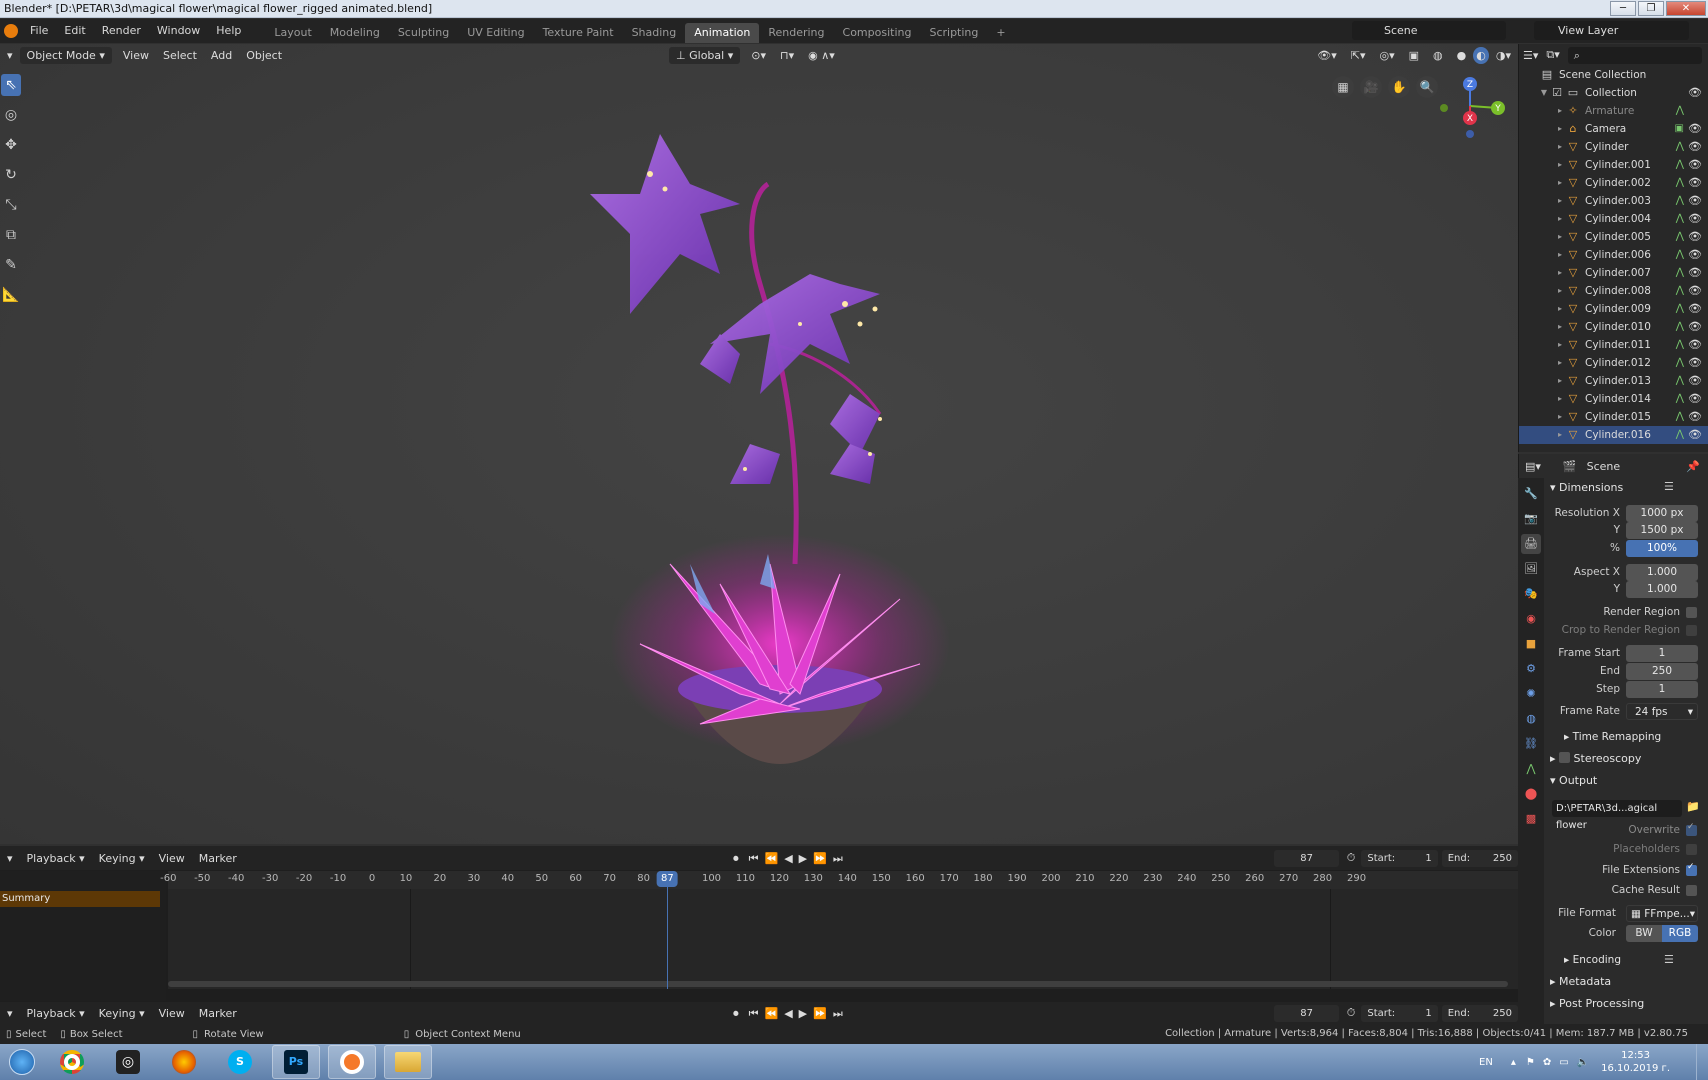  Describe the element at coordinates (355, 33) in the screenshot. I see `tab-modeling: Modeling` at that location.